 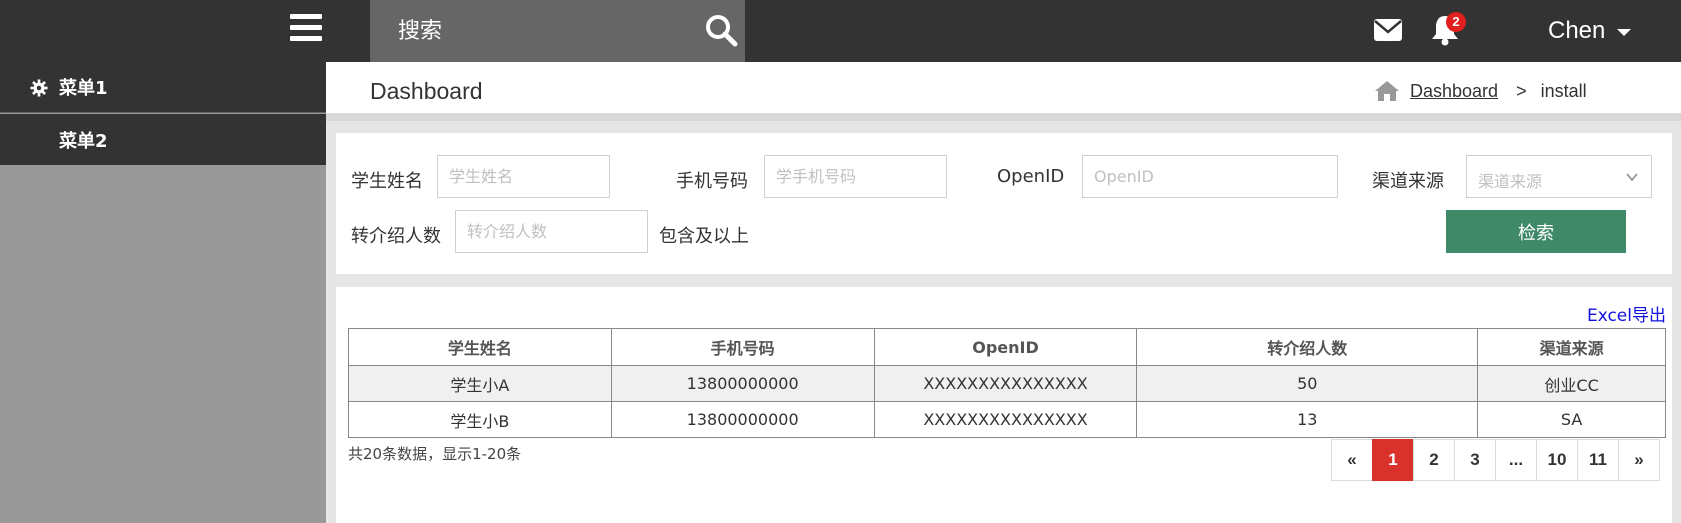 What do you see at coordinates (396, 236) in the screenshot?
I see `referrals-label: 转介绍人数` at bounding box center [396, 236].